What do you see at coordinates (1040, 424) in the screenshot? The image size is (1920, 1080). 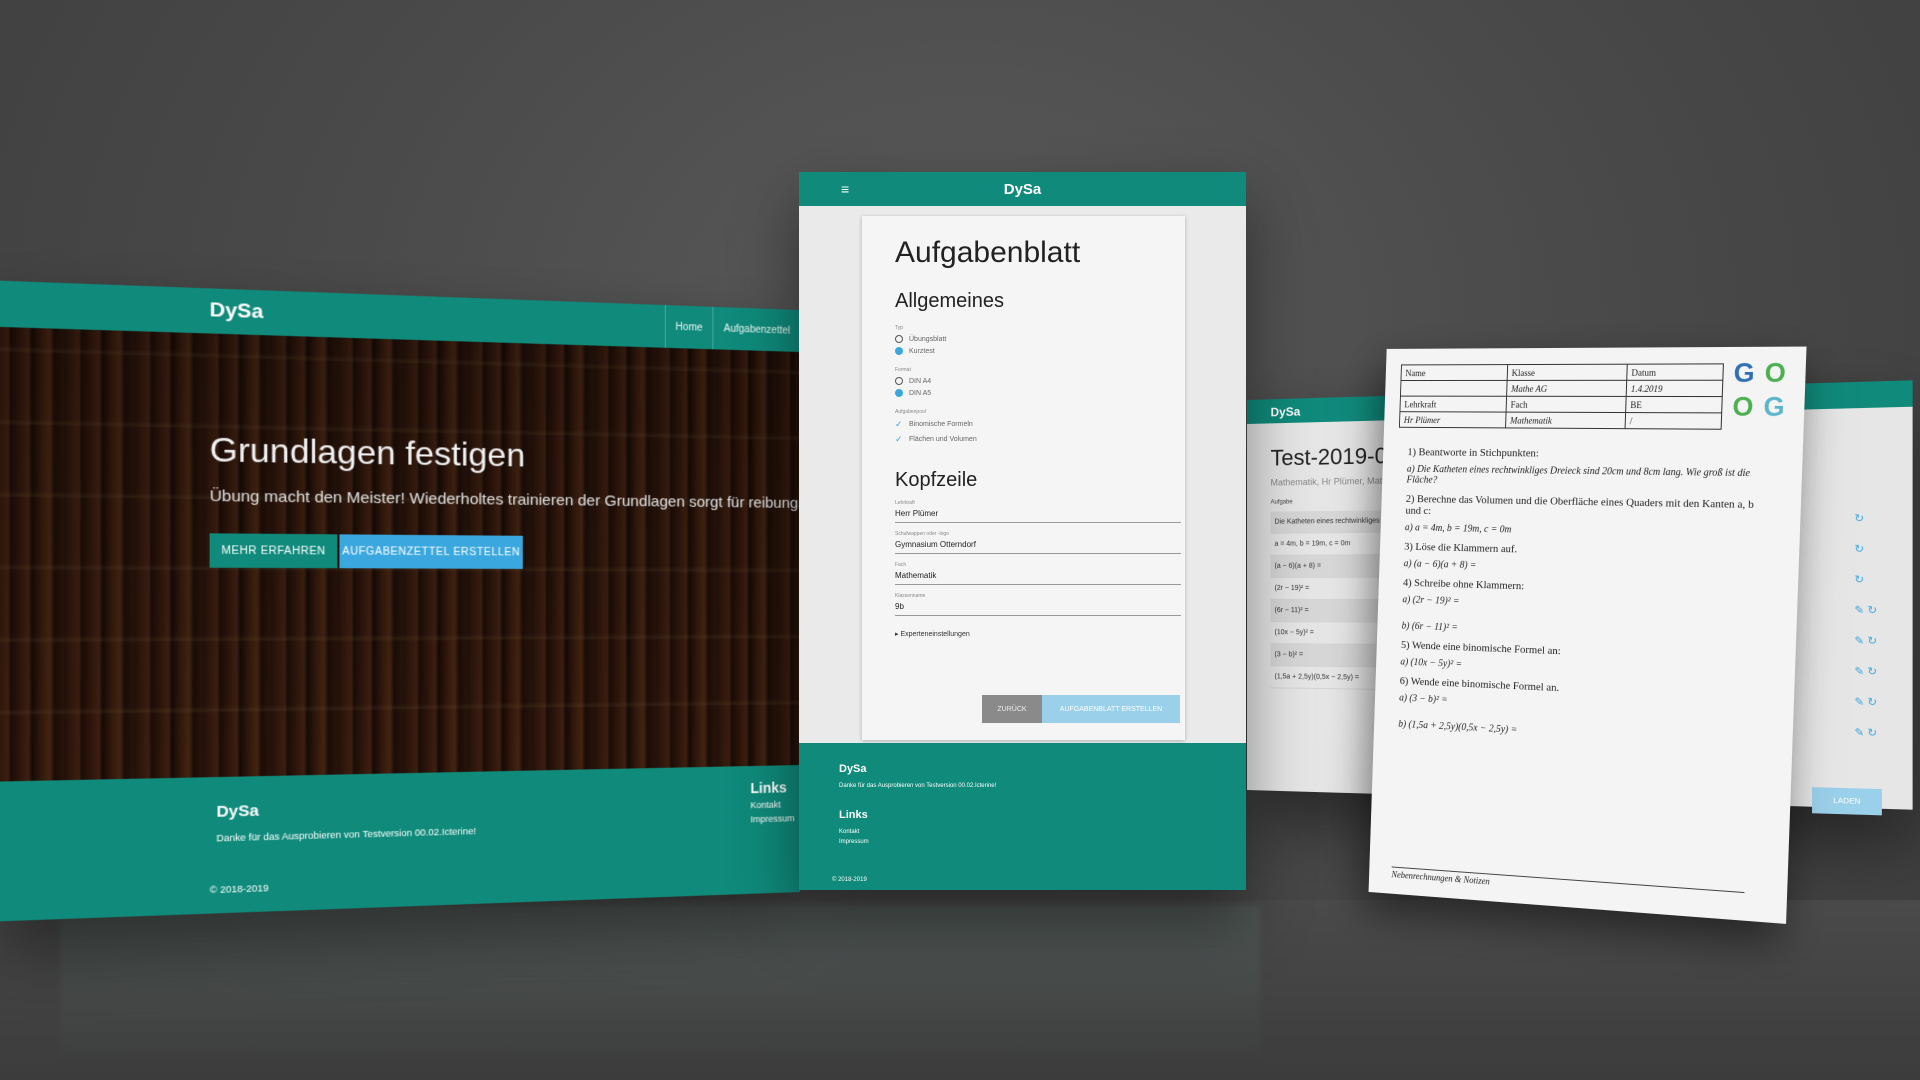 I see `pool-option-binomial: ✓ Binomische Formeln` at bounding box center [1040, 424].